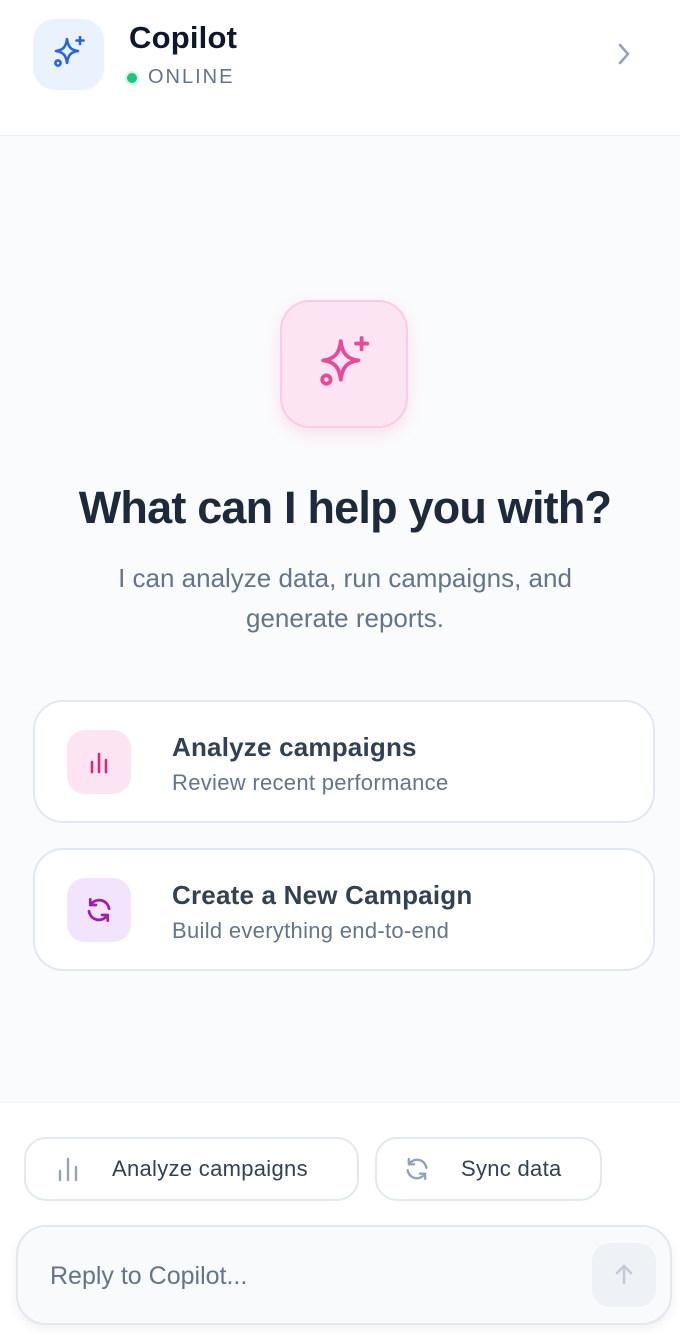  Describe the element at coordinates (624, 54) in the screenshot. I see `chevron-right-icon` at that location.